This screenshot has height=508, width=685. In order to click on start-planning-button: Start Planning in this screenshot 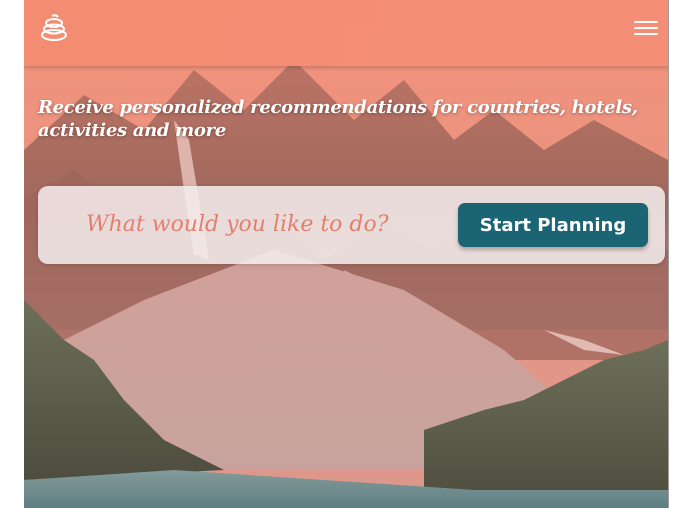, I will do `click(553, 225)`.